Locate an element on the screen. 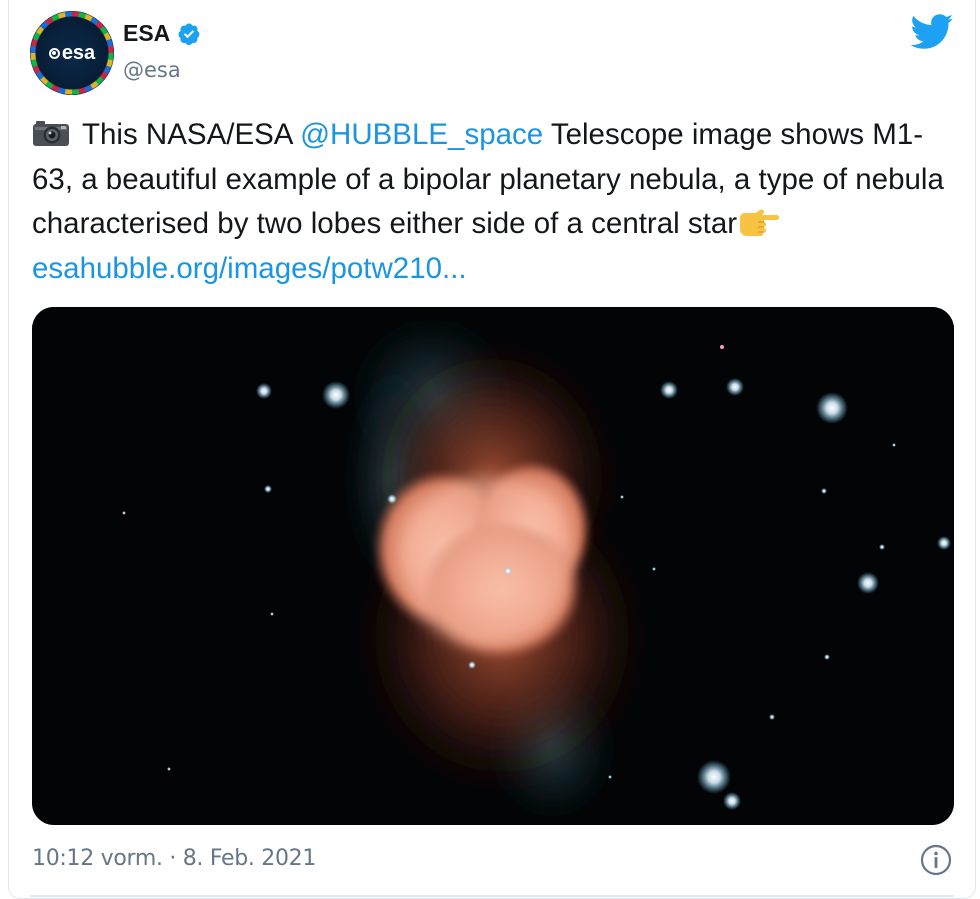  divider is located at coordinates (492, 896).